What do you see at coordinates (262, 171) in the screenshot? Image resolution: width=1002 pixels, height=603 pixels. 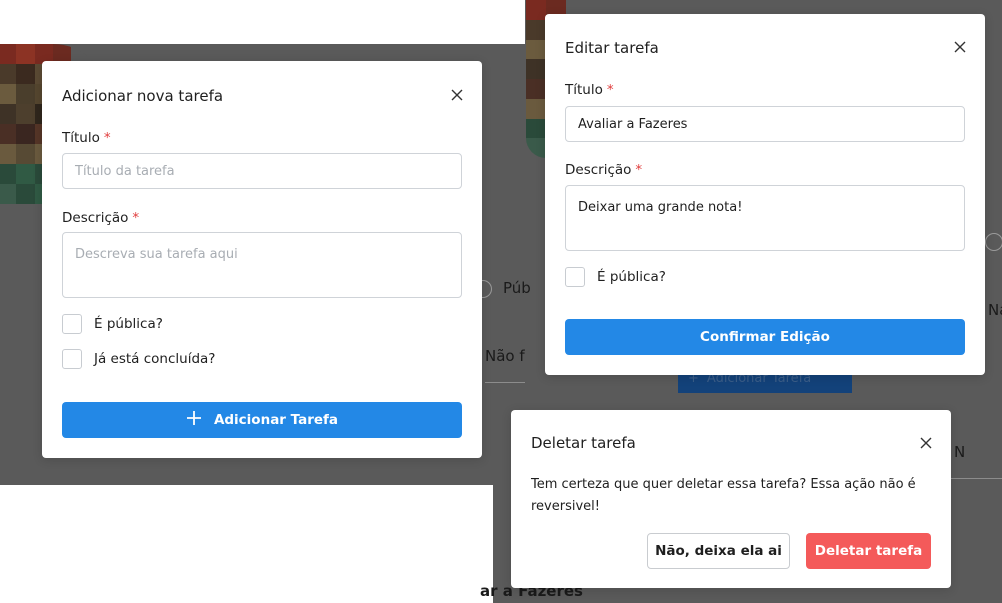 I see `title-input: Título da tarefa` at bounding box center [262, 171].